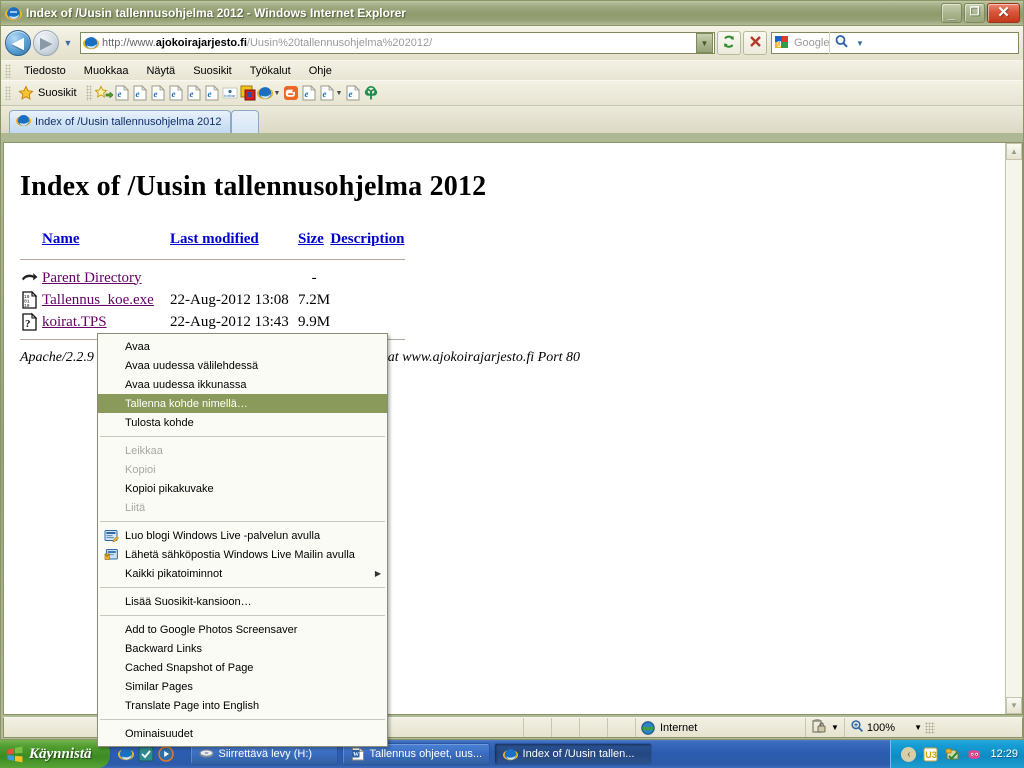 This screenshot has height=768, width=1024. Describe the element at coordinates (951, 13) in the screenshot. I see `minimize-button: _` at that location.